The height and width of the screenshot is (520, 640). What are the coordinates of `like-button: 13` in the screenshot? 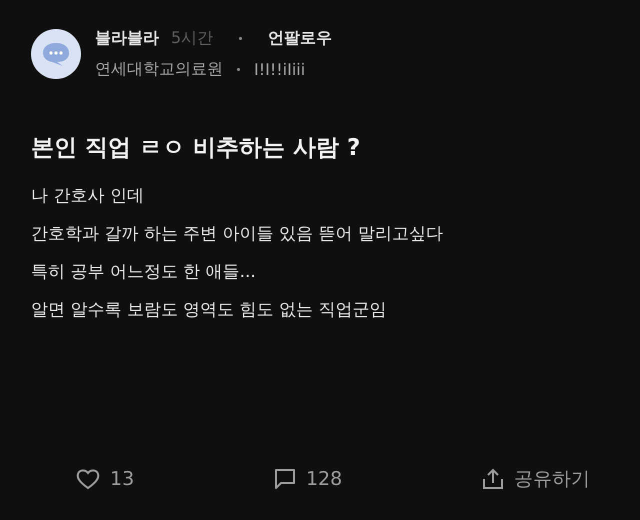 It's located at (105, 479).